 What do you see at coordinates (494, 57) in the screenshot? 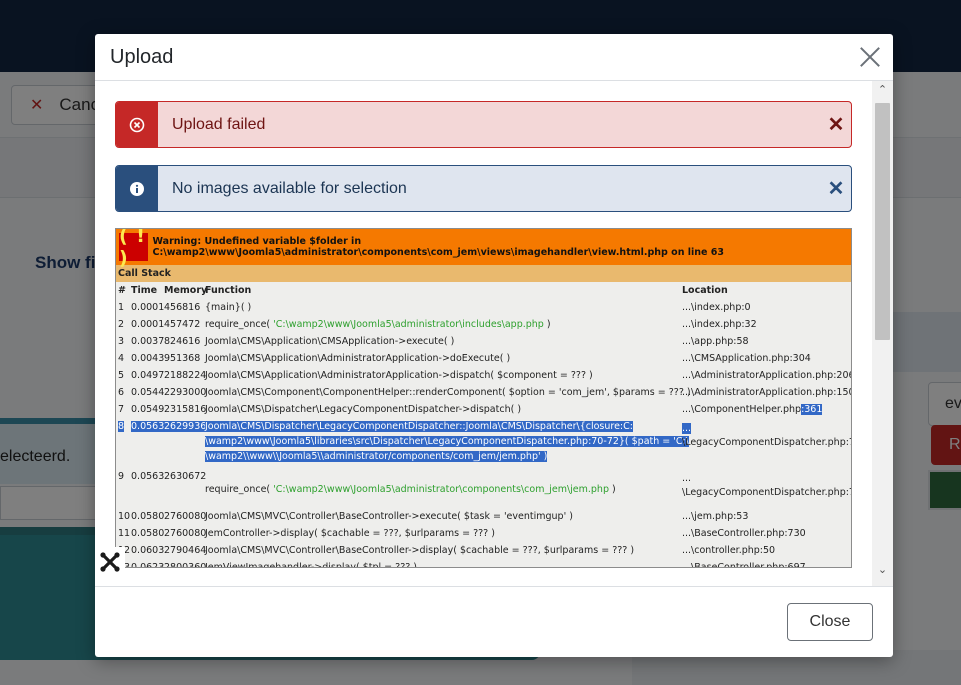
I see `modal-header: Upload` at bounding box center [494, 57].